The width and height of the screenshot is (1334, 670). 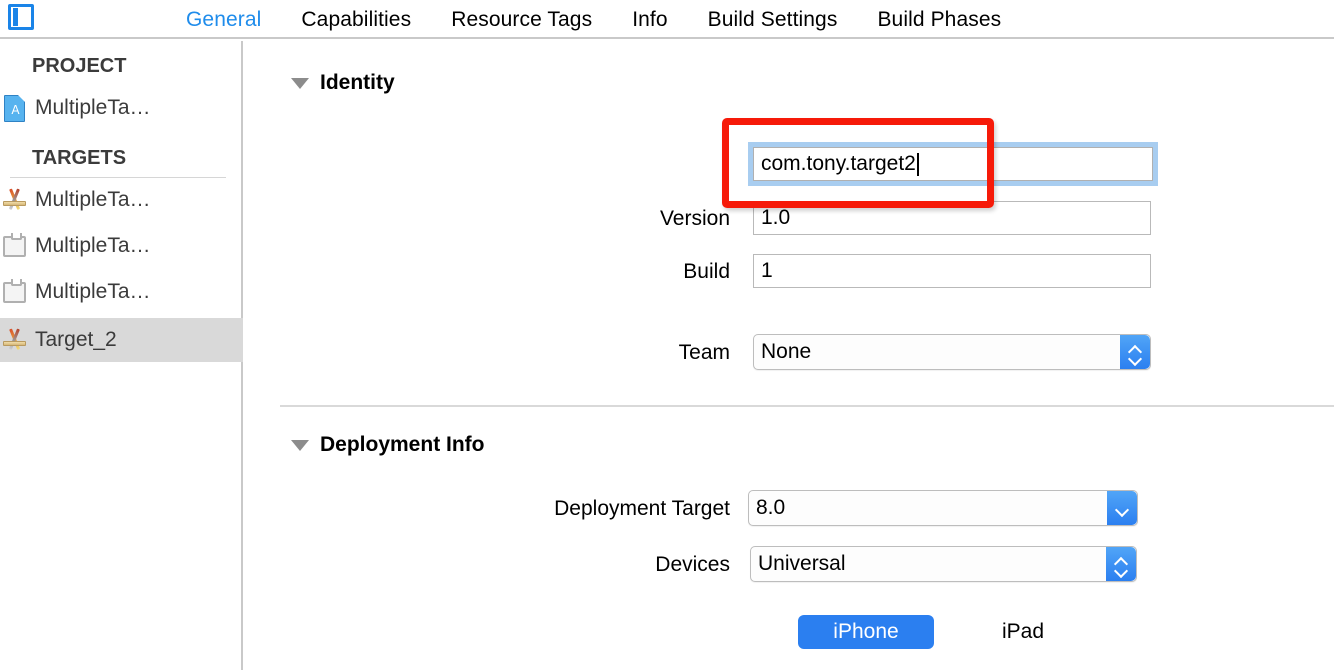 What do you see at coordinates (402, 444) in the screenshot?
I see `section-title: Deployment Info` at bounding box center [402, 444].